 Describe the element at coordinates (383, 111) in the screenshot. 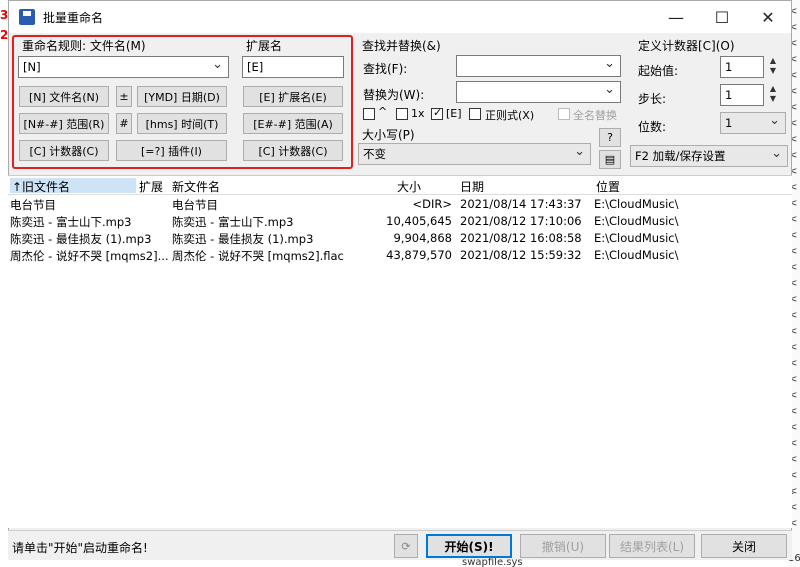

I see `caret-option-label: ^` at that location.